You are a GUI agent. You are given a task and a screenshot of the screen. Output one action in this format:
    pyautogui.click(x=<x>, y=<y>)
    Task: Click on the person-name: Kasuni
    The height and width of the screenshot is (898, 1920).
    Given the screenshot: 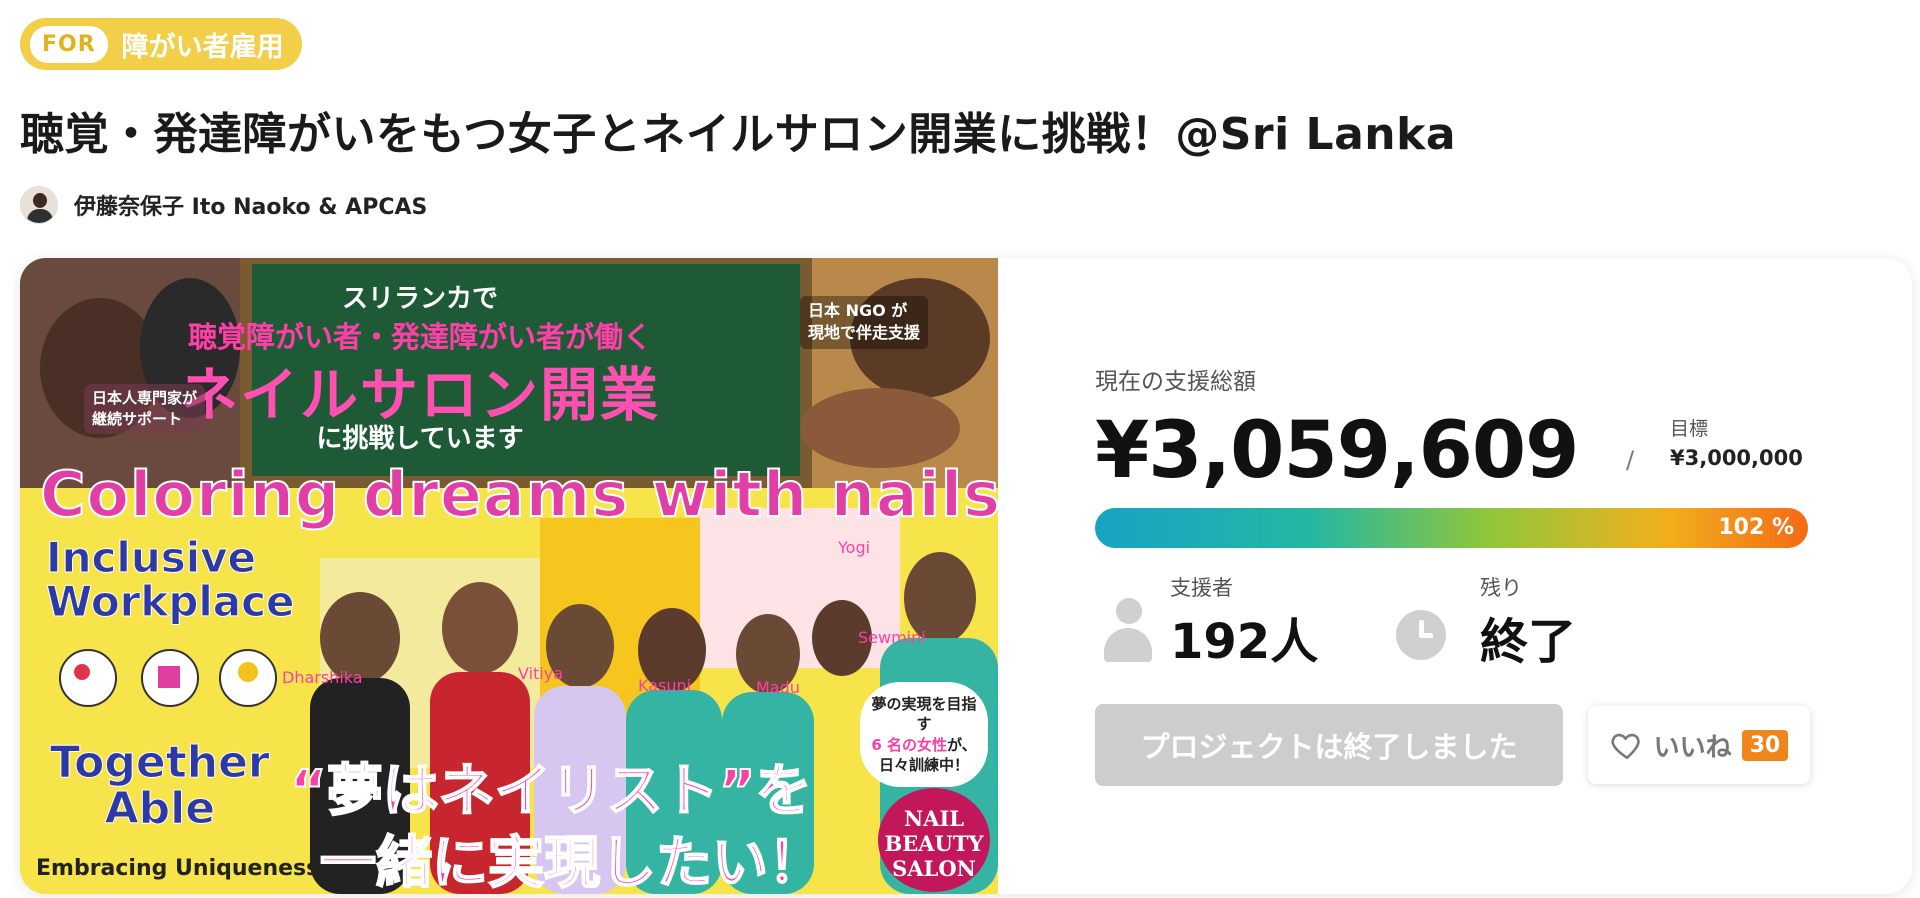 What is the action you would take?
    pyautogui.click(x=665, y=685)
    